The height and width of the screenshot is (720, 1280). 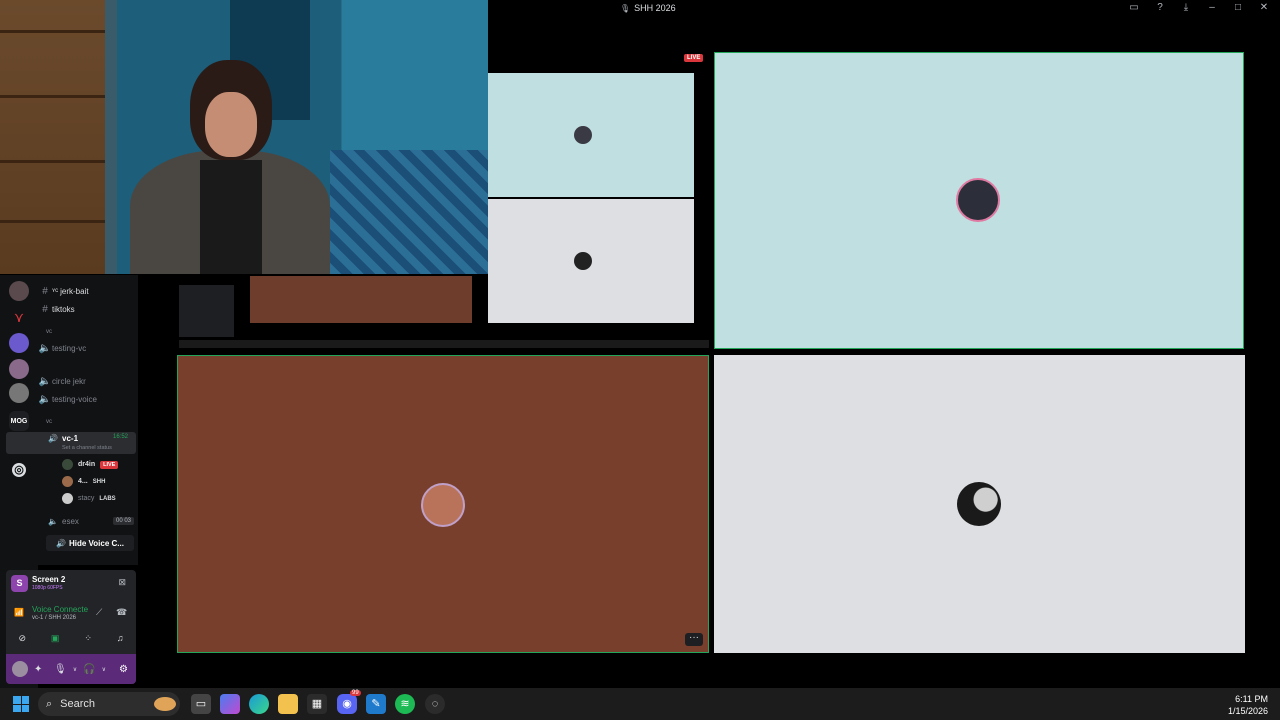 I want to click on minimize-button: –, so click(x=1212, y=7).